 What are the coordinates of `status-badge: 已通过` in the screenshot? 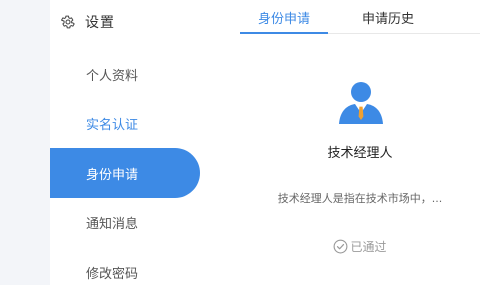 It's located at (360, 246).